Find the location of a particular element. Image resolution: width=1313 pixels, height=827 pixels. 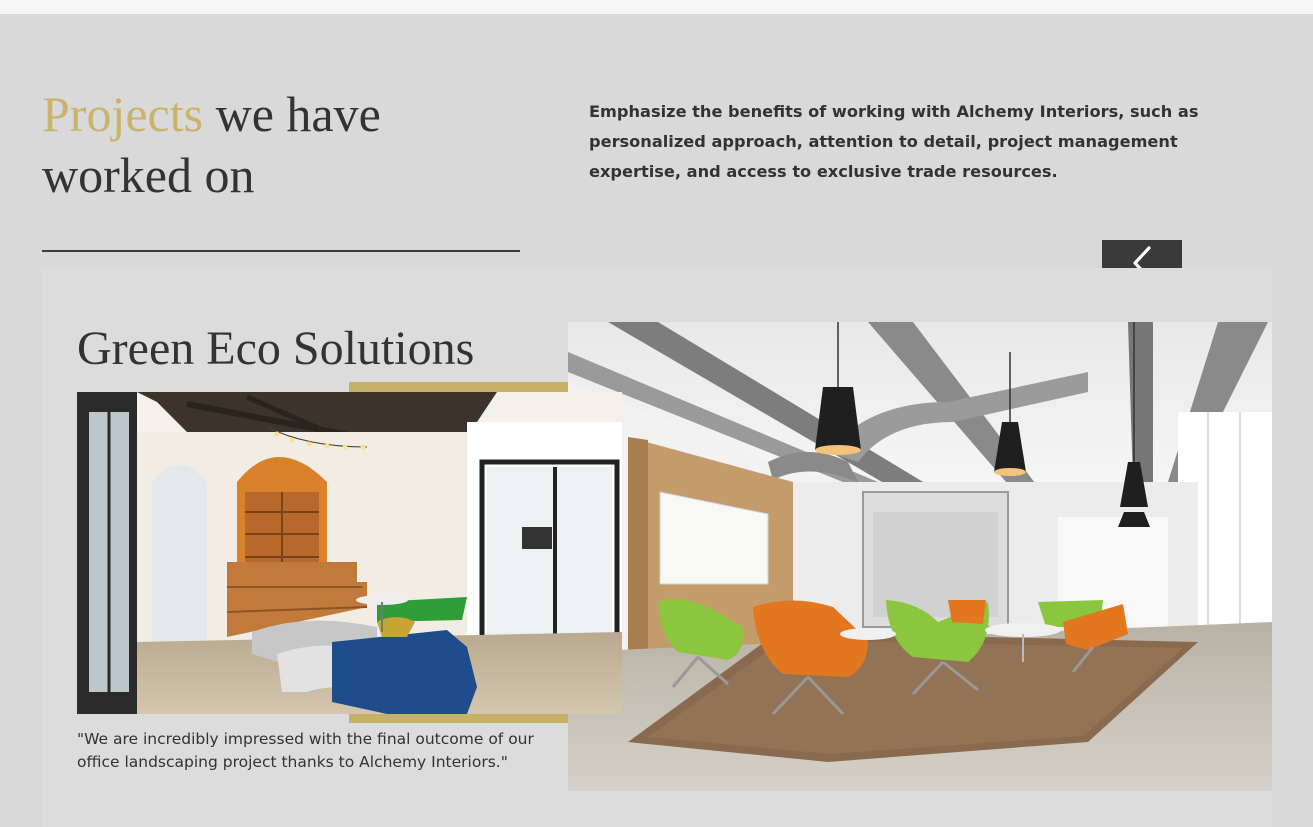

top-bar is located at coordinates (656, 7).